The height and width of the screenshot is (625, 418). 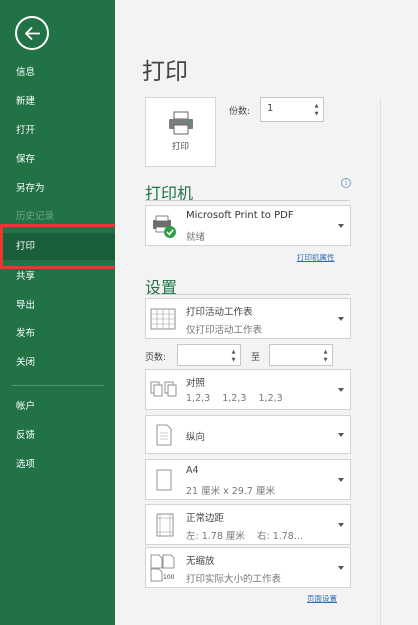 What do you see at coordinates (57, 73) in the screenshot?
I see `nav-info: 信息` at bounding box center [57, 73].